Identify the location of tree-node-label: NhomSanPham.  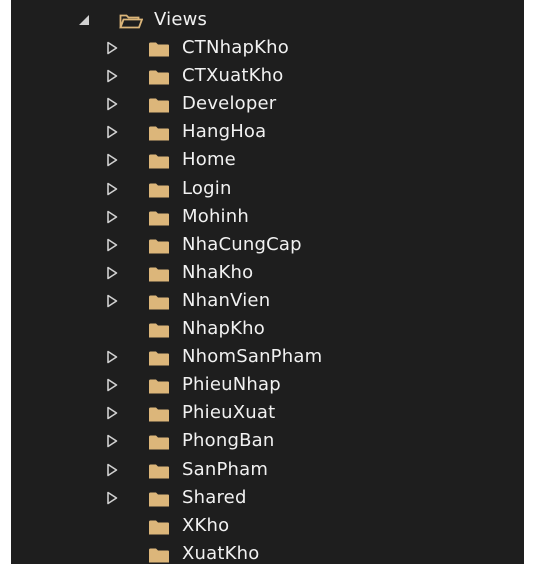
(252, 357).